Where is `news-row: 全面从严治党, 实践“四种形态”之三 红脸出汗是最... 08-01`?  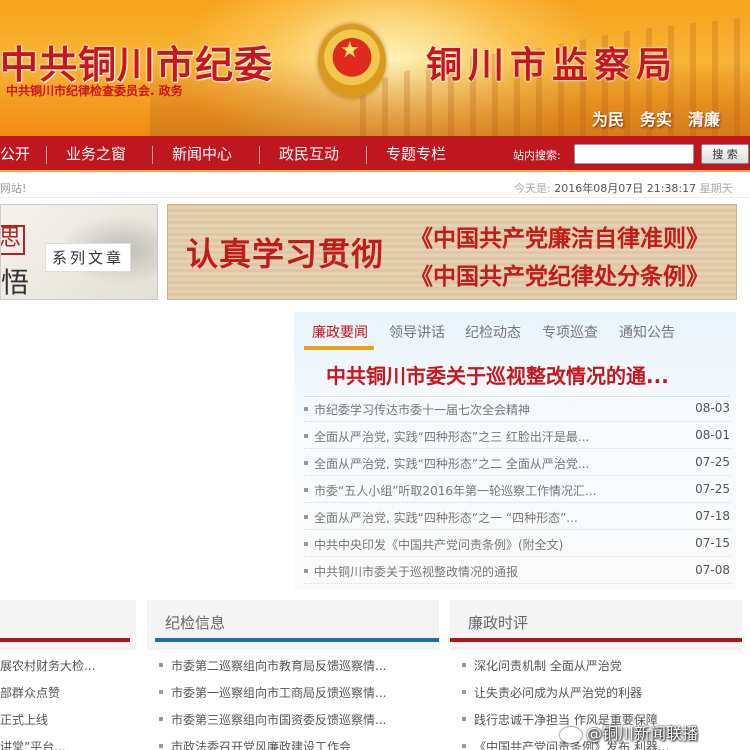
news-row: 全面从严治党, 实践“四种形态”之三 红脸出汗是最... 08-01 is located at coordinates (518, 436).